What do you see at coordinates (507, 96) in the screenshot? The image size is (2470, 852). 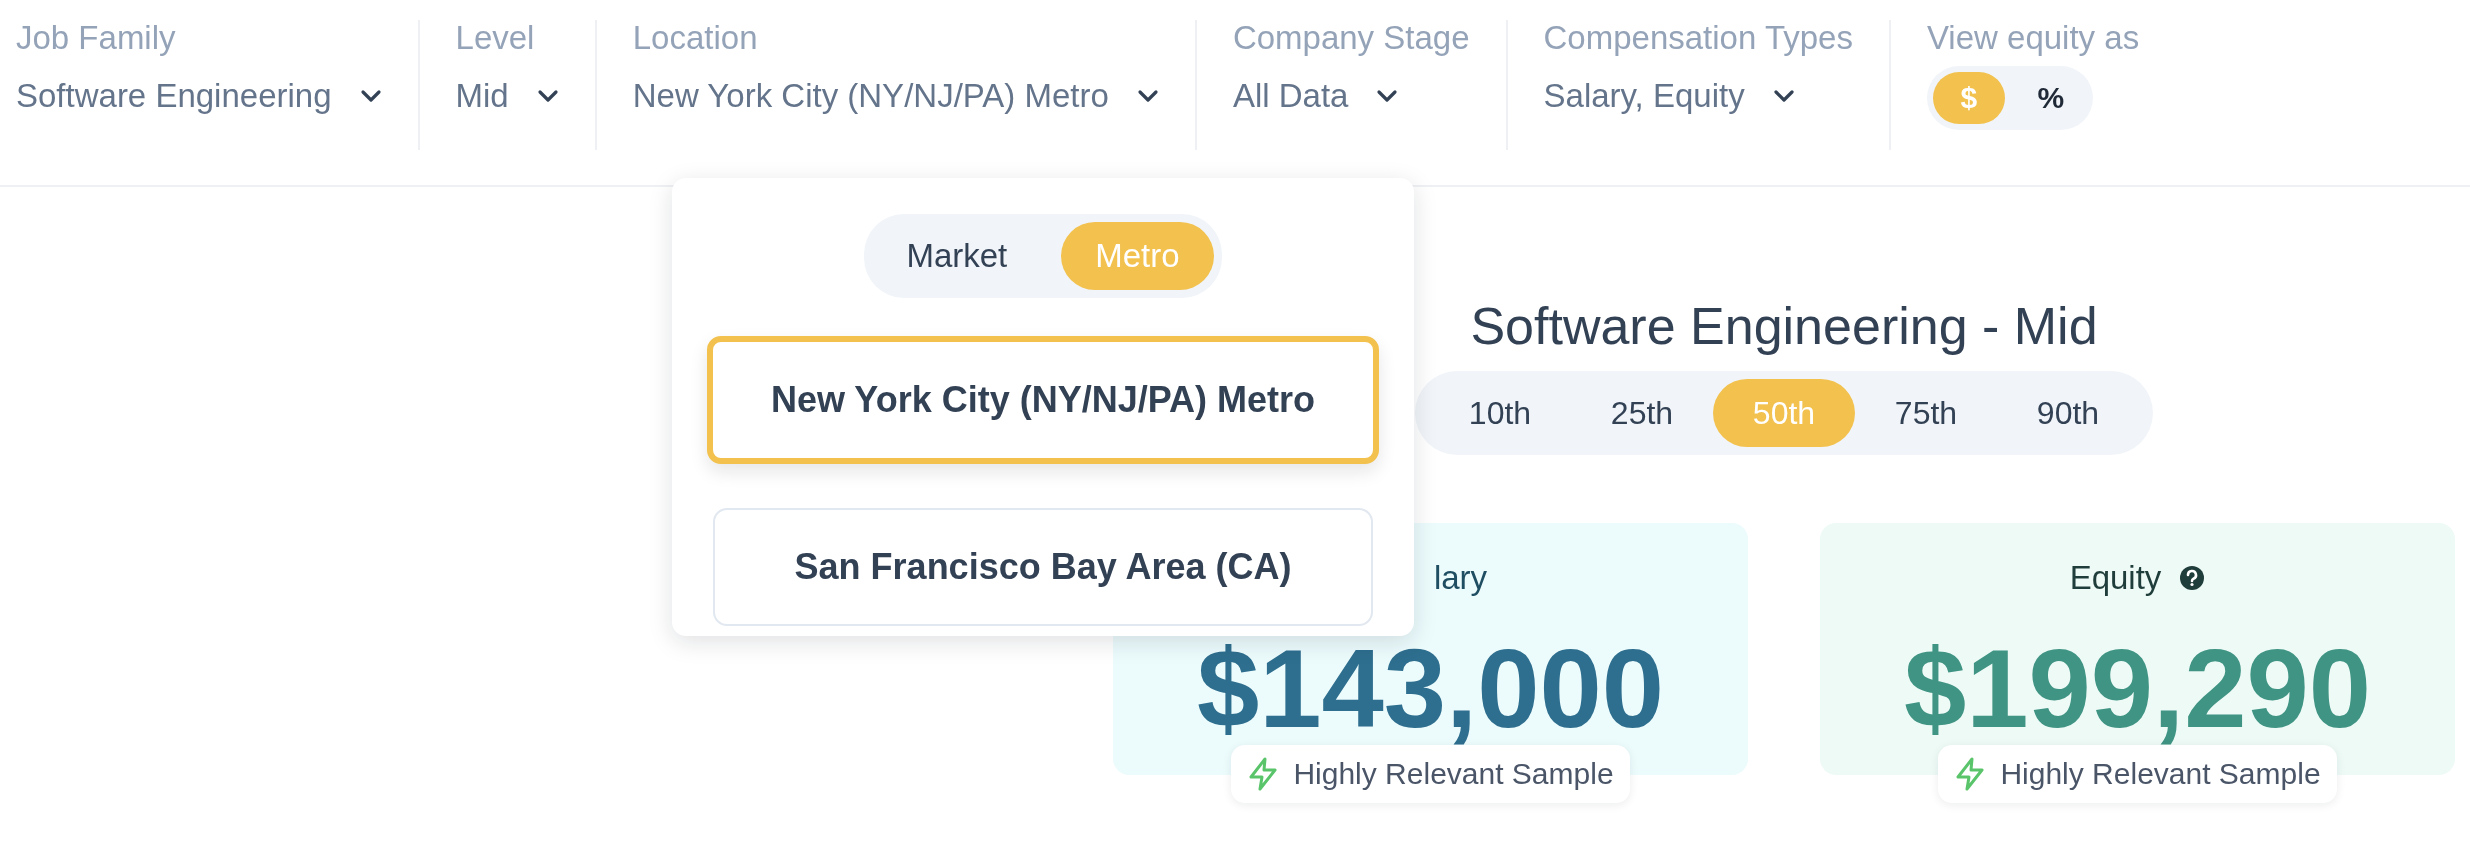 I see `filter-dropdown: Mid` at bounding box center [507, 96].